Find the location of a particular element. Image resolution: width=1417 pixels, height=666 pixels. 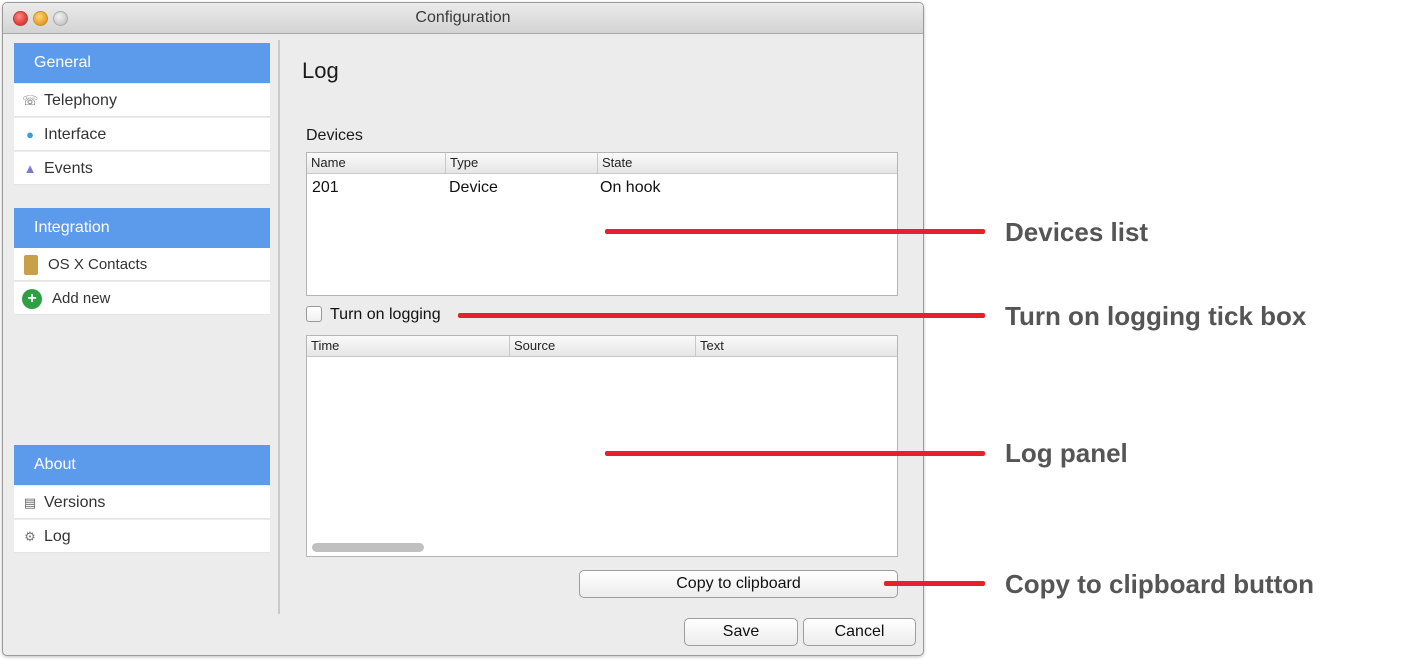

sidebar-group-integration: Integration is located at coordinates (142, 228).